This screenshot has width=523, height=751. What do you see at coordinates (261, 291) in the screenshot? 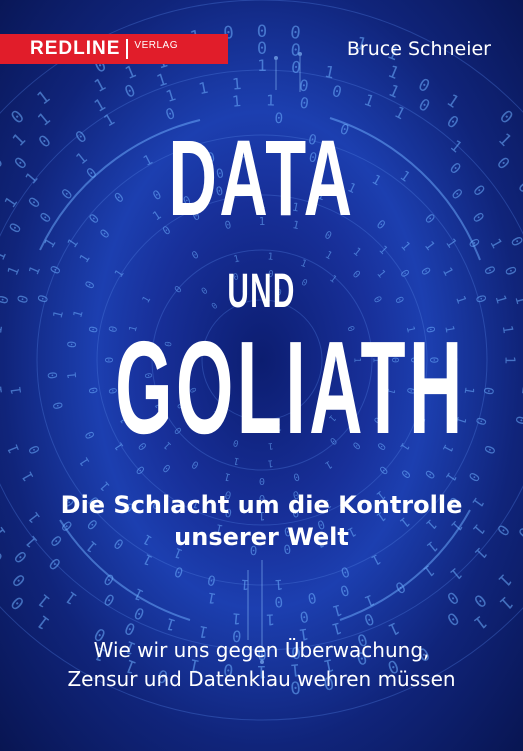
I see `title-line-und: UND` at bounding box center [261, 291].